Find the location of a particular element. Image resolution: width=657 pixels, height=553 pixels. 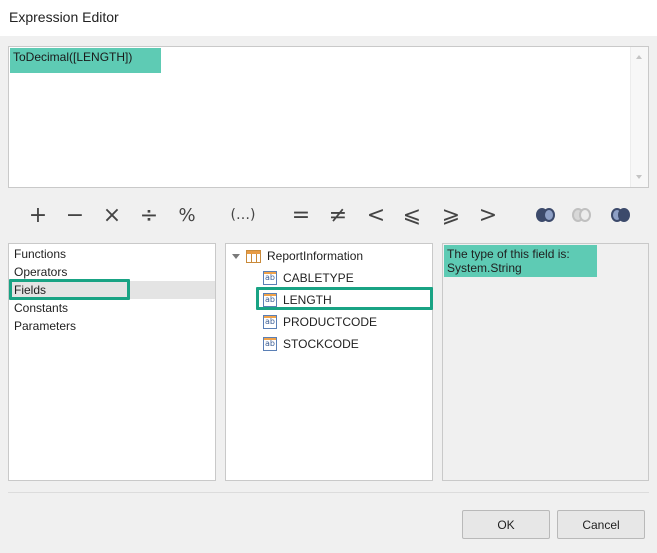

tree-field-cabletype: ab CABLETYPE is located at coordinates (308, 278).